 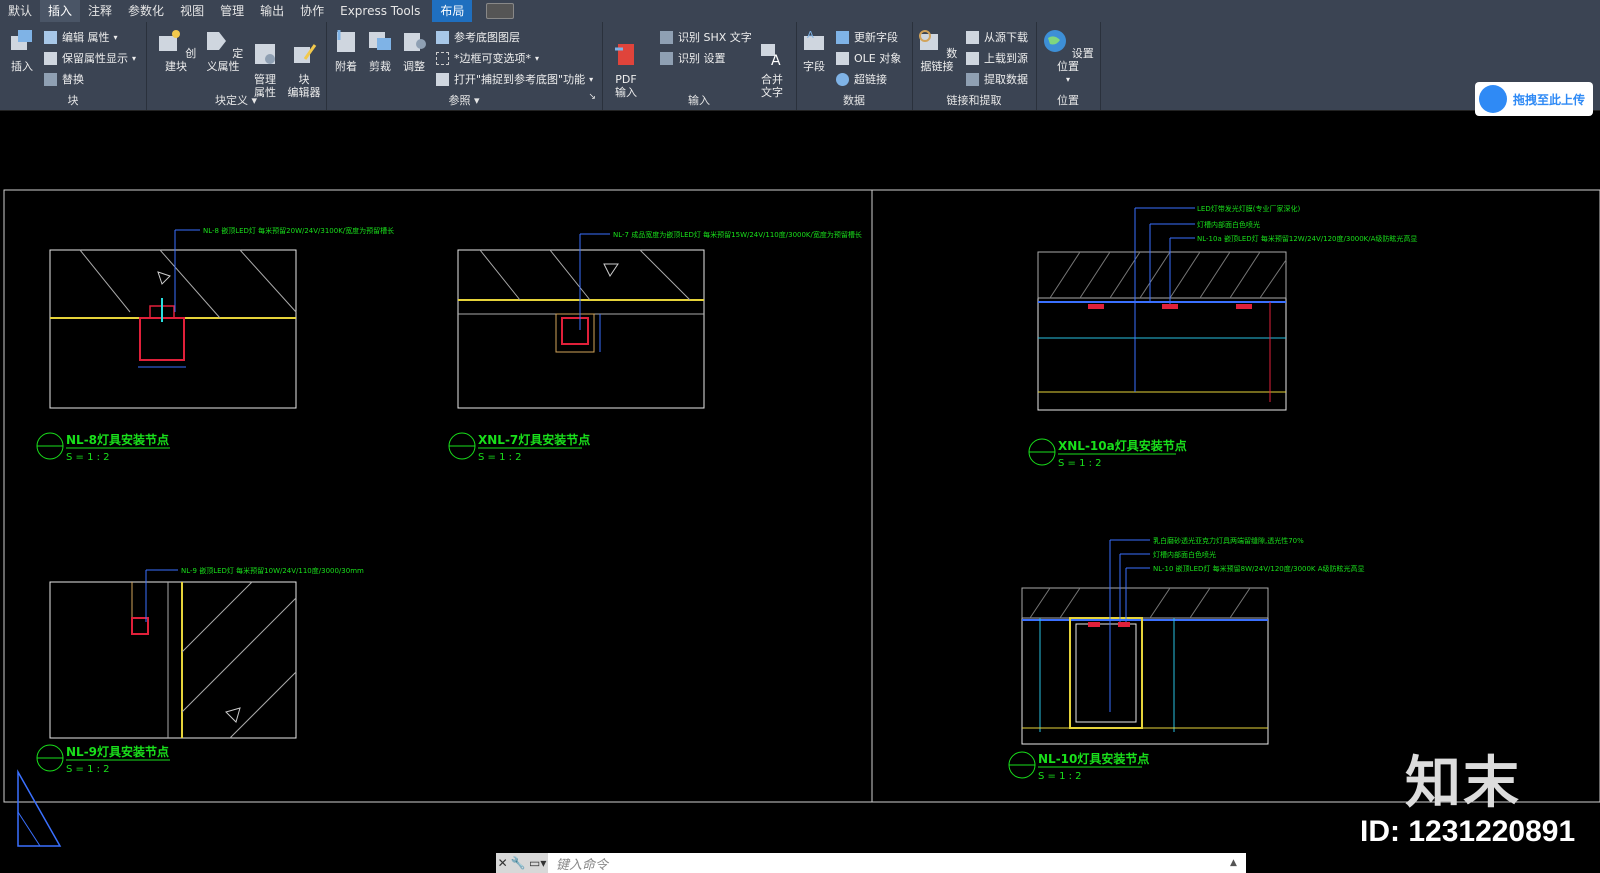 I want to click on panel-data: A 字段 更新字段 OLE 对象 超链接 数据, so click(x=854, y=66).